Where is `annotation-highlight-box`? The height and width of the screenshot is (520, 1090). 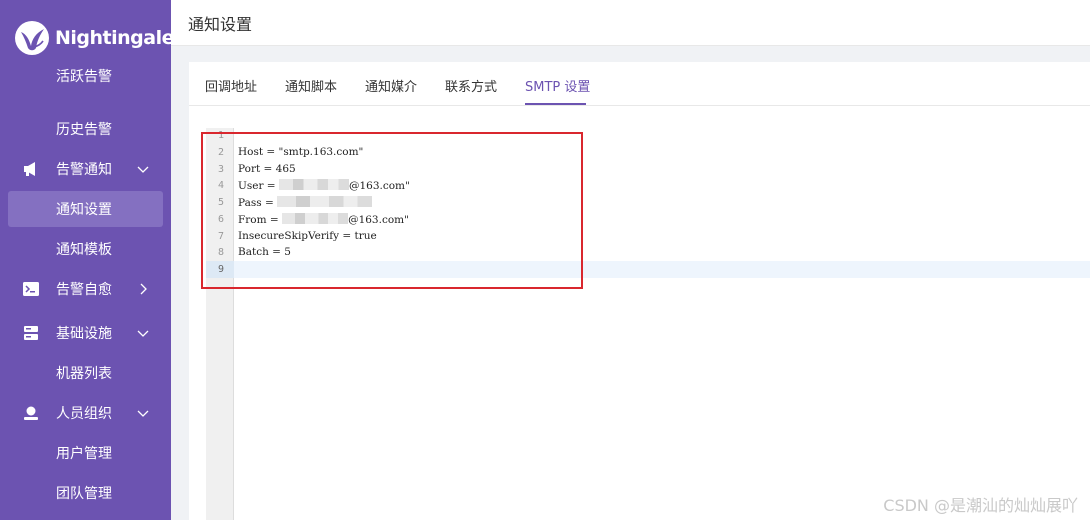
annotation-highlight-box is located at coordinates (392, 210).